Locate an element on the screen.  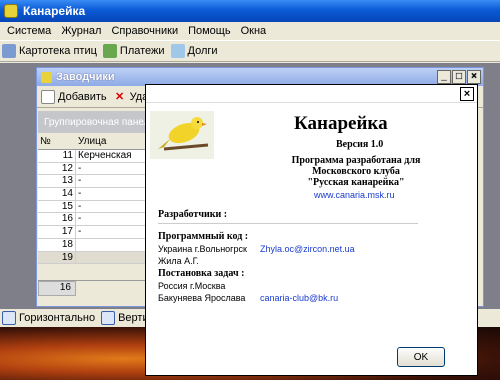
row-number: 11 is located at coordinates (57, 156).